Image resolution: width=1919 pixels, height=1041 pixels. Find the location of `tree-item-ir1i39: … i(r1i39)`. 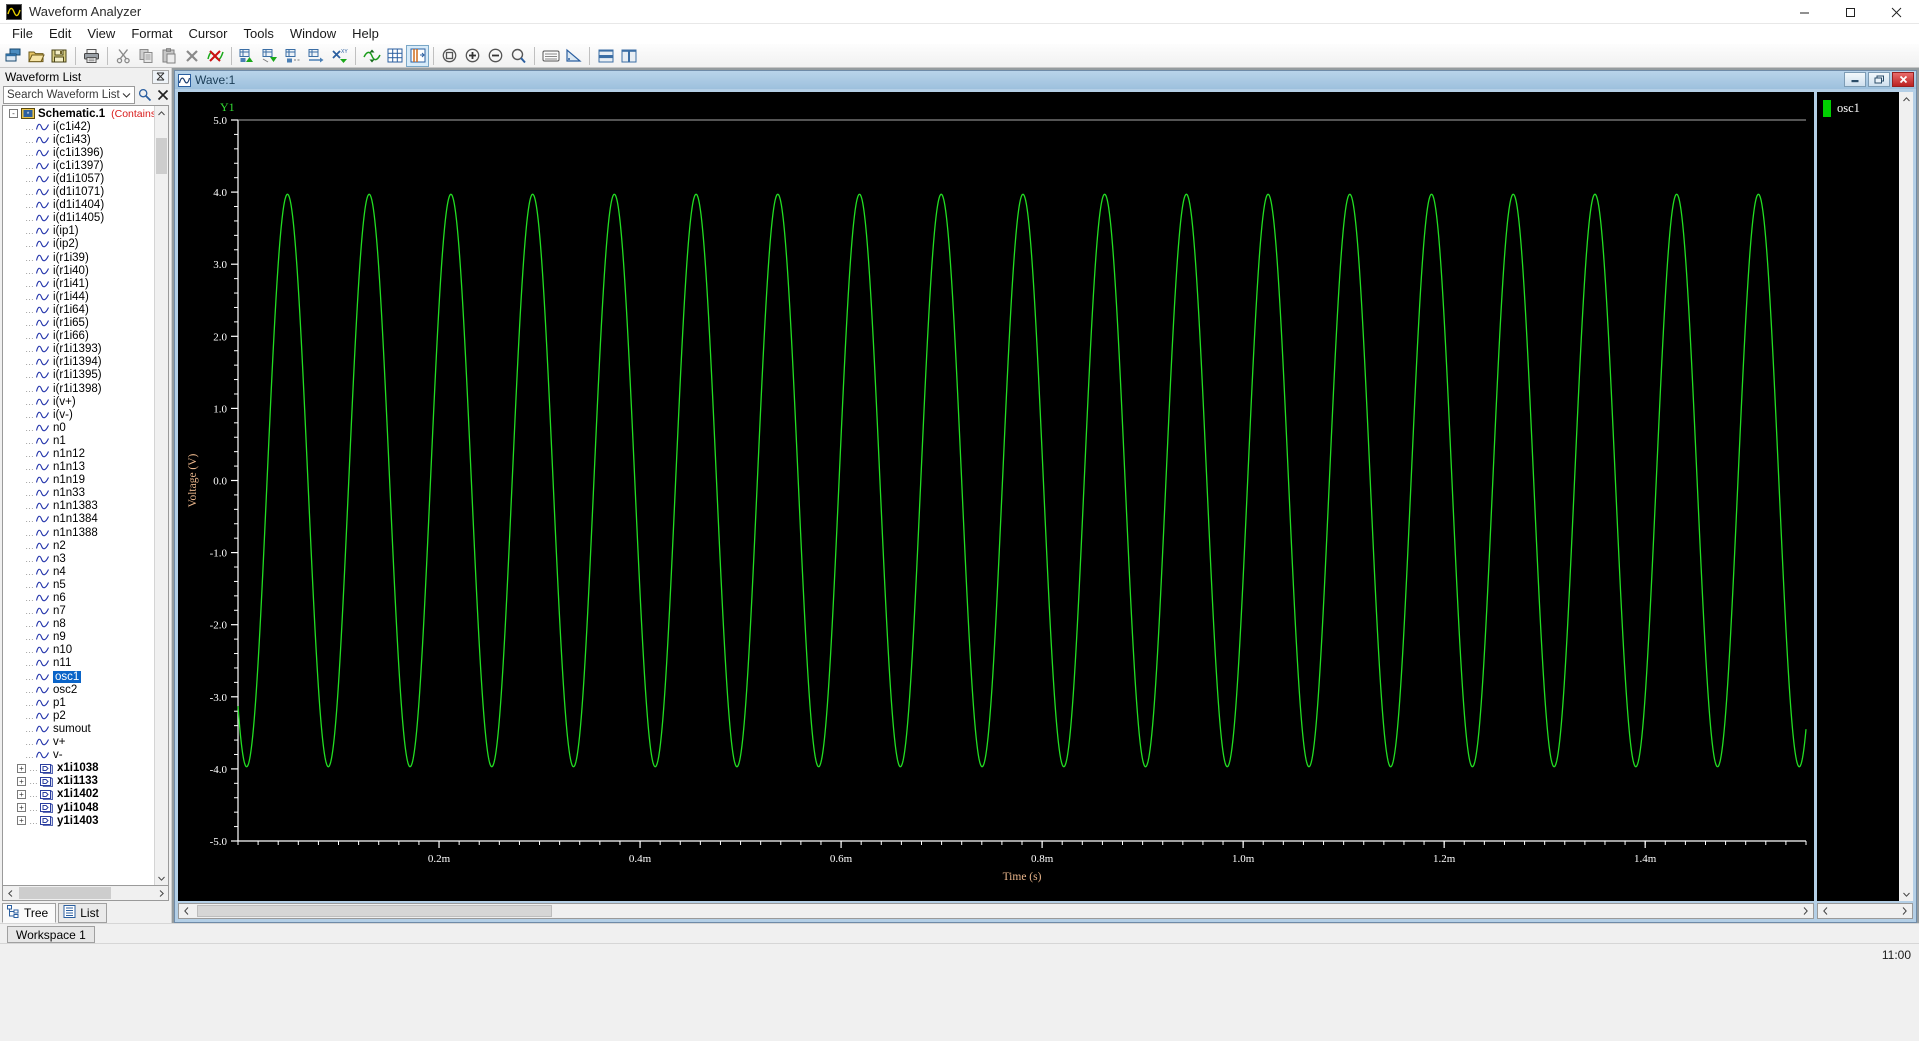

tree-item-ir1i39: … i(r1i39) is located at coordinates (78, 257).